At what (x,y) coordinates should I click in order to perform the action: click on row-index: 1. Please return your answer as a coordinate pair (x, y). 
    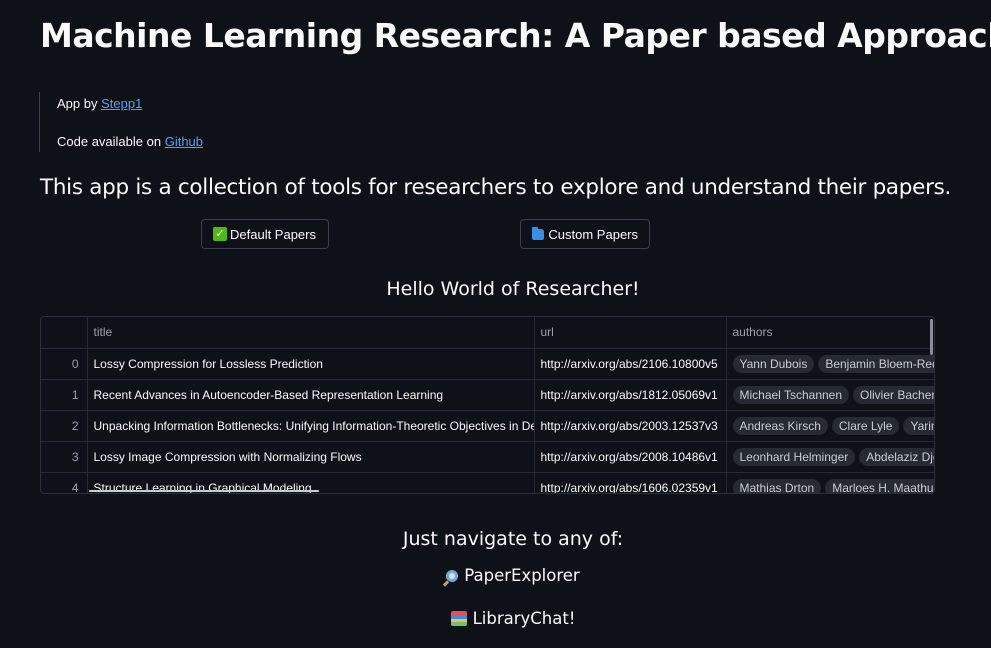
    Looking at the image, I should click on (64, 395).